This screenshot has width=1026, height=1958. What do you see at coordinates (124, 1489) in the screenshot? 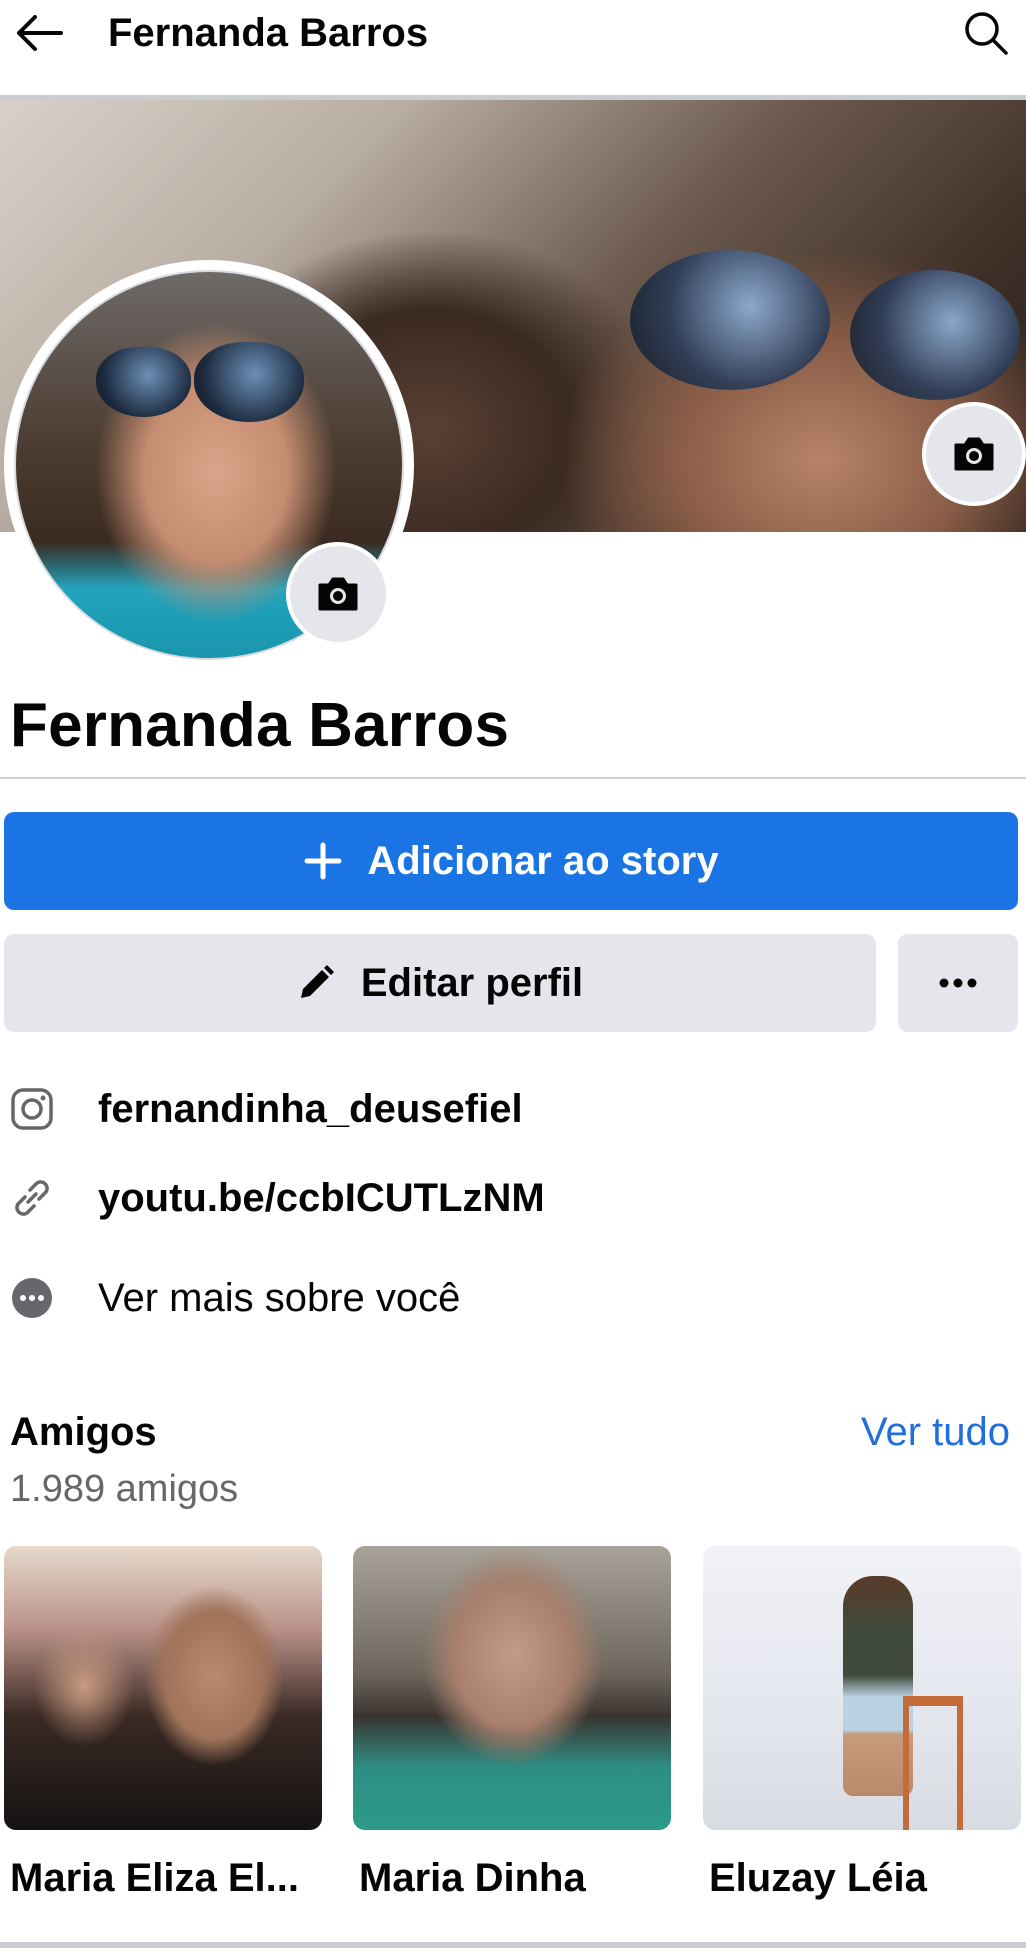
I see `friends-count: 1.989 amigos` at bounding box center [124, 1489].